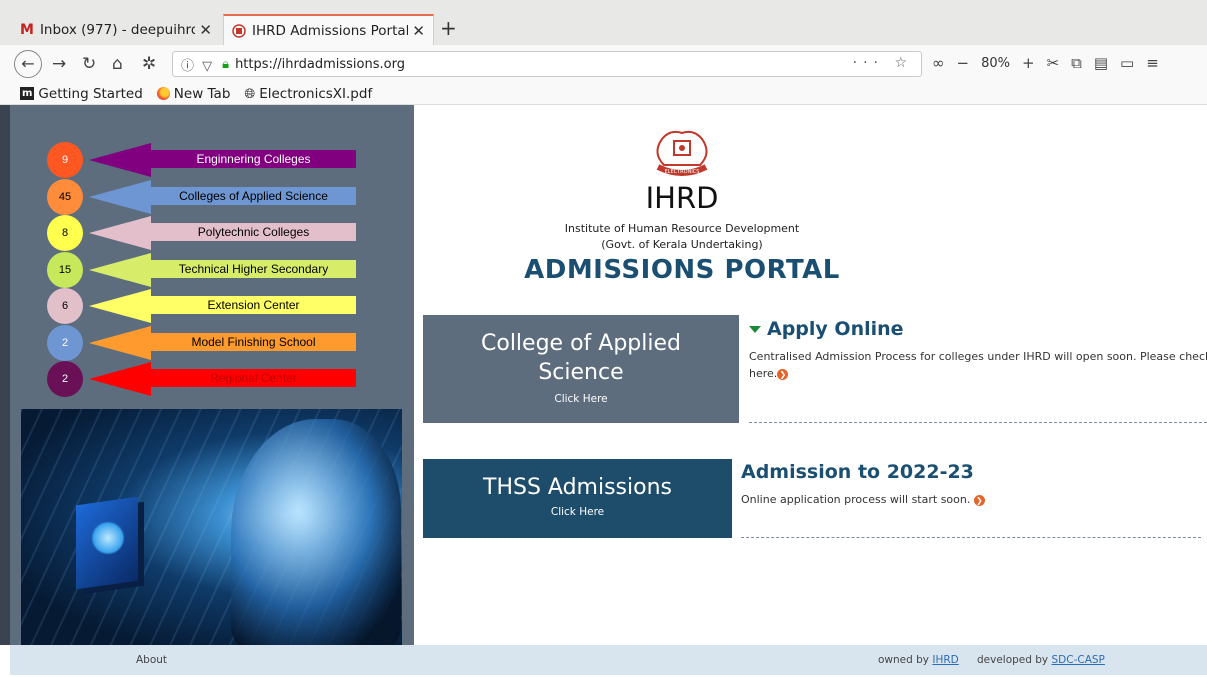 The image size is (1207, 677). I want to click on tab-gmail-inbox: M Inbox (977) - deepuihrd@ ✕, so click(116, 29).